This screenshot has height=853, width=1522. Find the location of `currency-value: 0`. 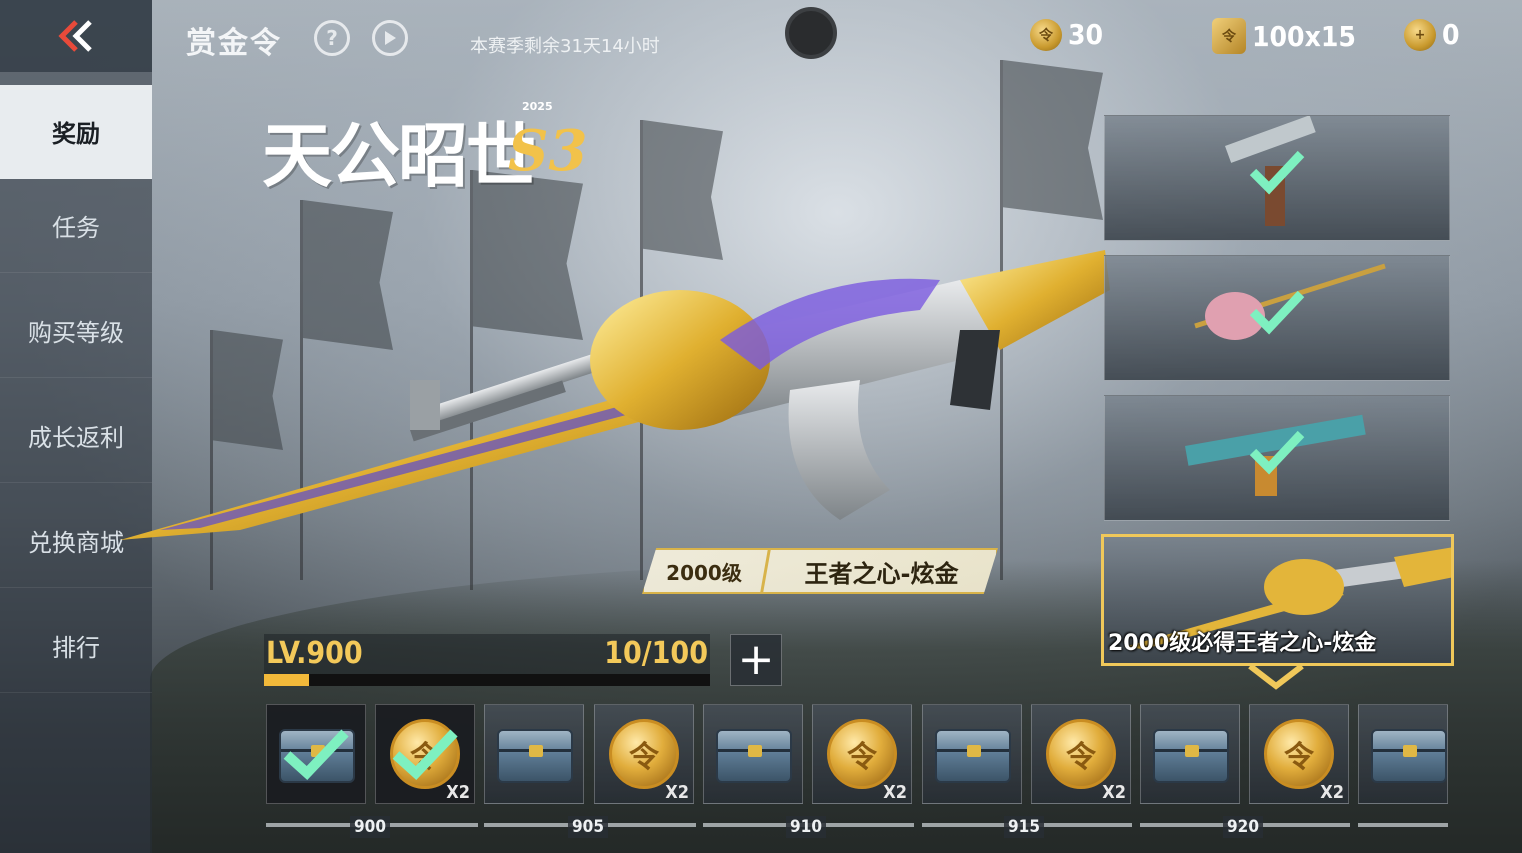

currency-value: 0 is located at coordinates (1451, 34).